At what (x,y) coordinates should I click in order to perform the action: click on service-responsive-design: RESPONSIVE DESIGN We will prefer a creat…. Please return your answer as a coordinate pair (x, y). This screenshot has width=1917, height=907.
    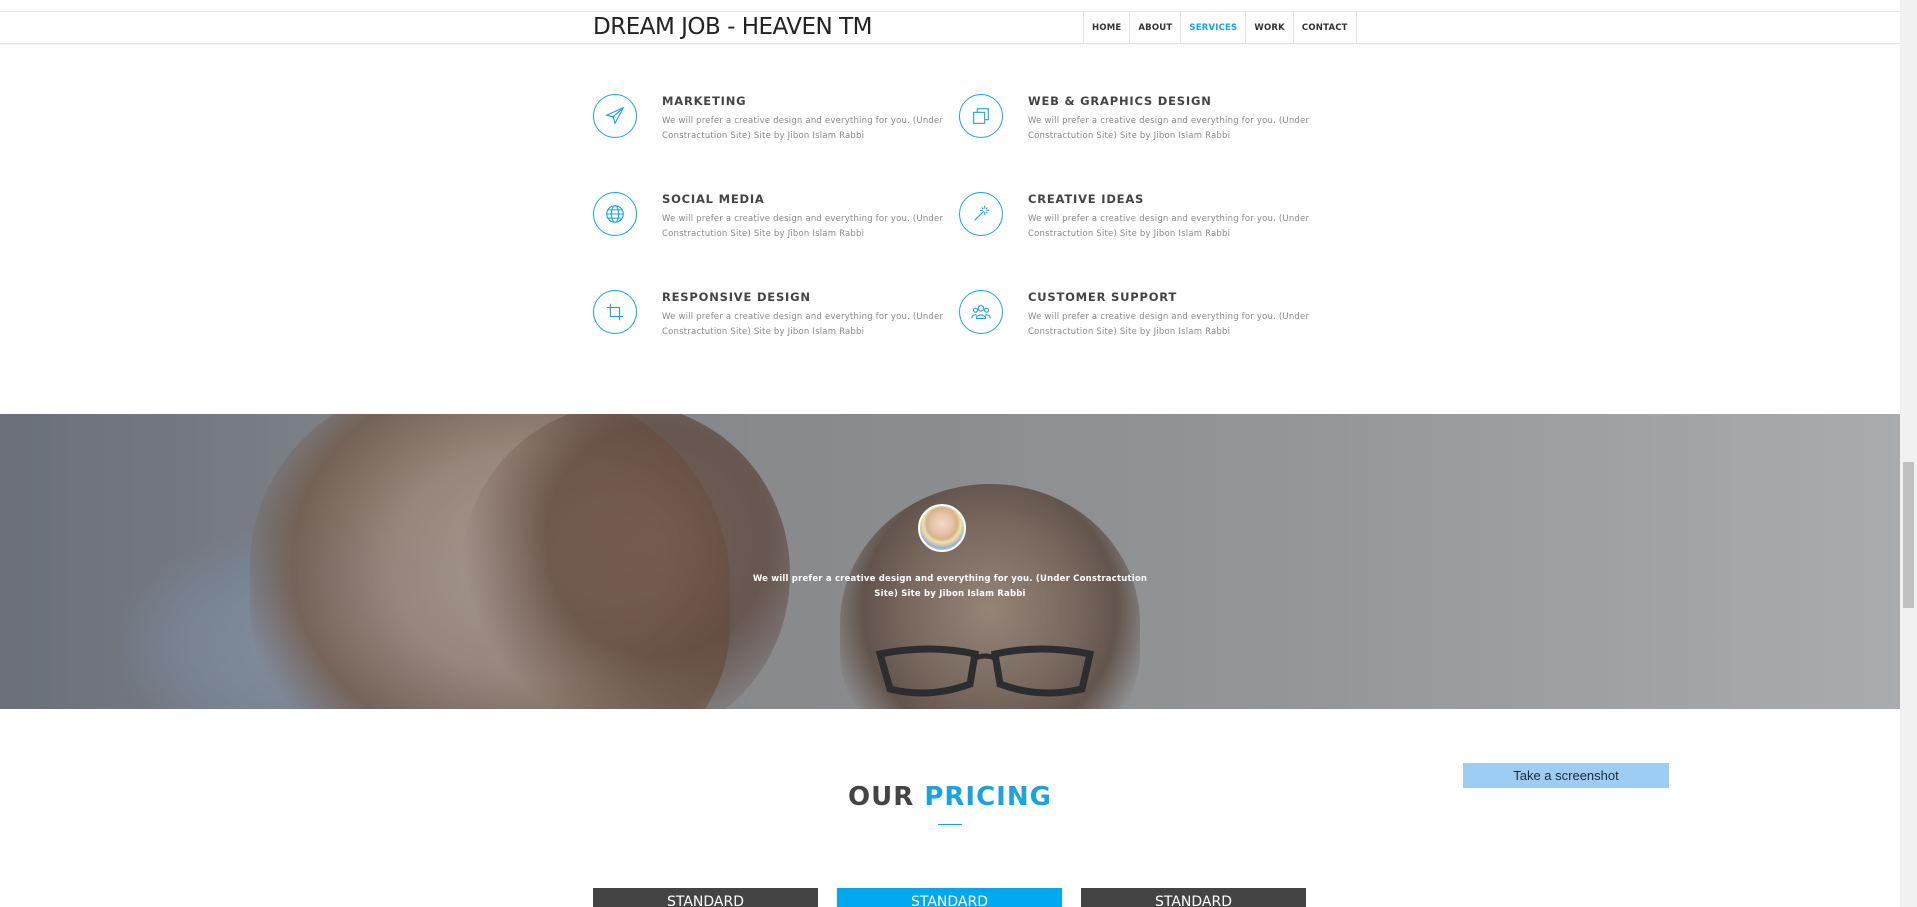
    Looking at the image, I should click on (773, 320).